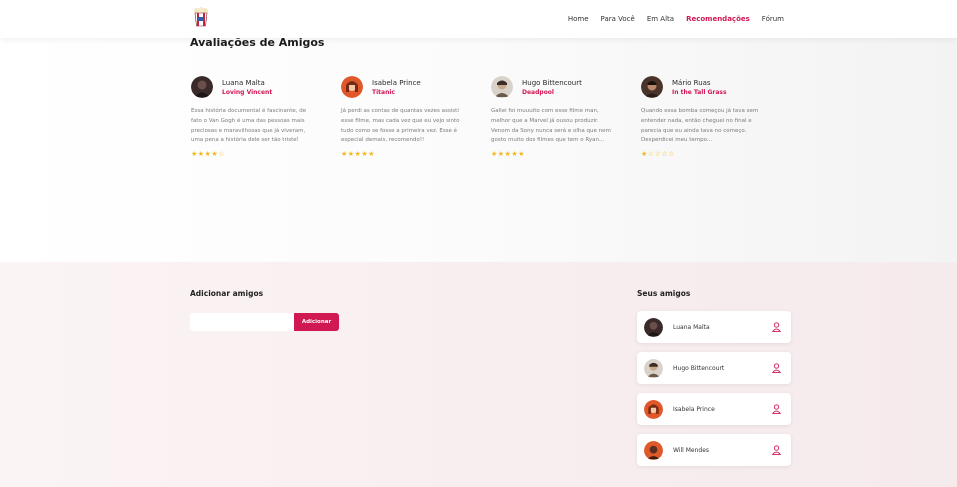 The image size is (957, 487). What do you see at coordinates (247, 83) in the screenshot?
I see `reviewer-name: Luana Malta` at bounding box center [247, 83].